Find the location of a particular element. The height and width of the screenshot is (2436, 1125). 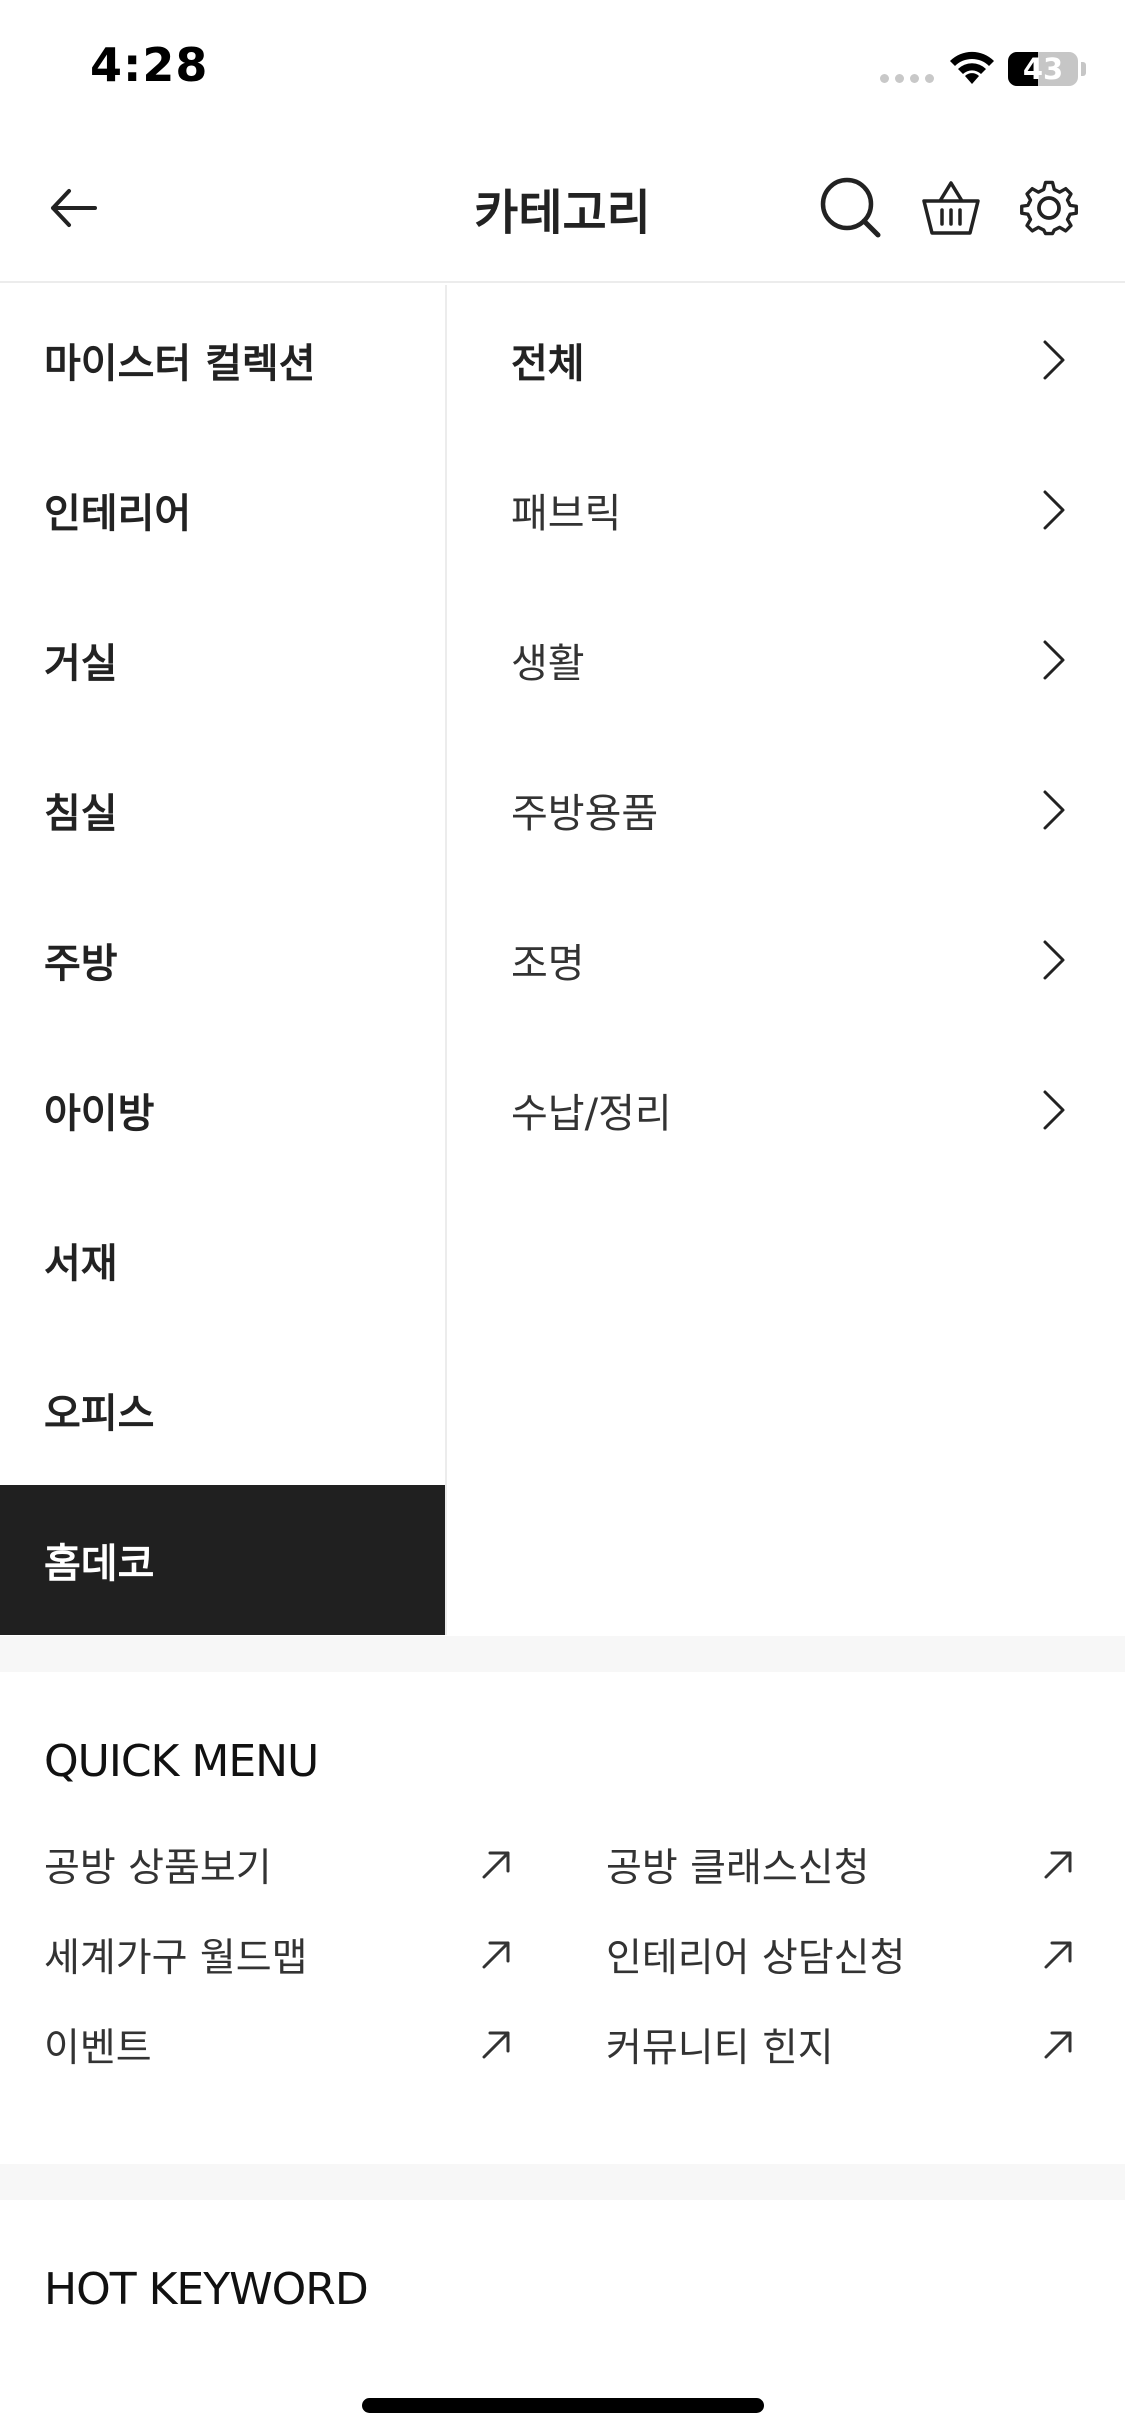

category-label: 침실 is located at coordinates (81, 814).